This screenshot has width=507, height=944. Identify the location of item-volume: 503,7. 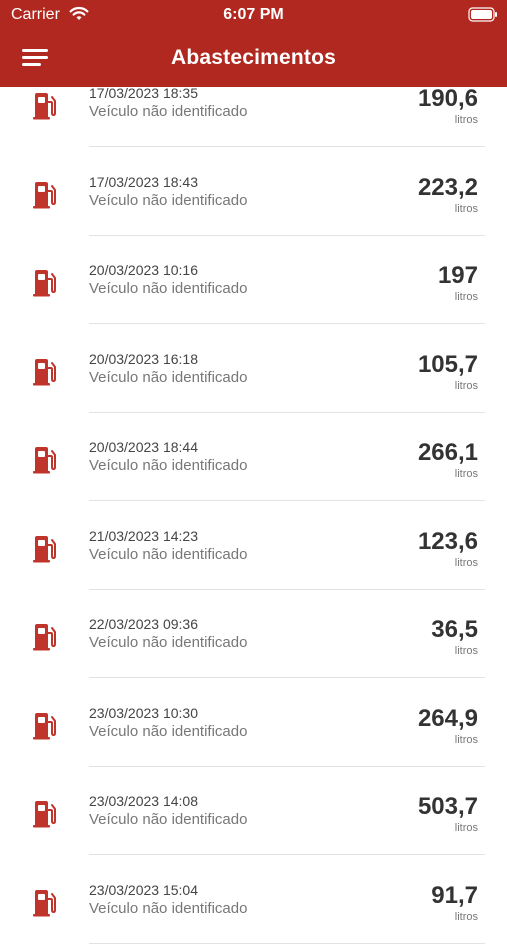
(447, 806).